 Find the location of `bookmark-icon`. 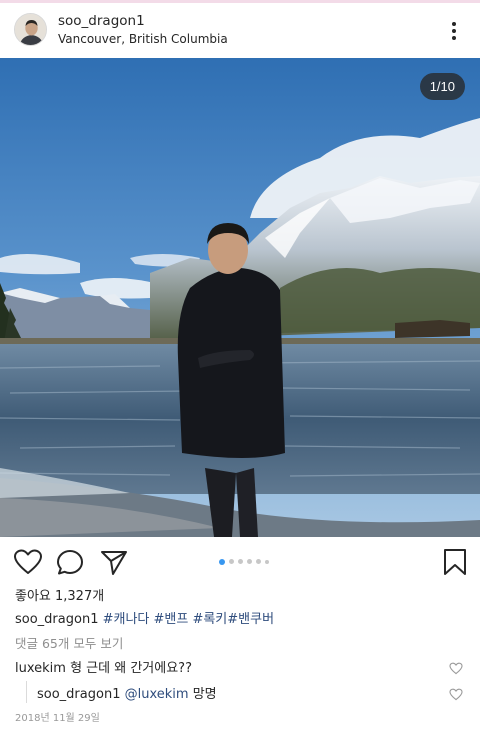

bookmark-icon is located at coordinates (455, 562).